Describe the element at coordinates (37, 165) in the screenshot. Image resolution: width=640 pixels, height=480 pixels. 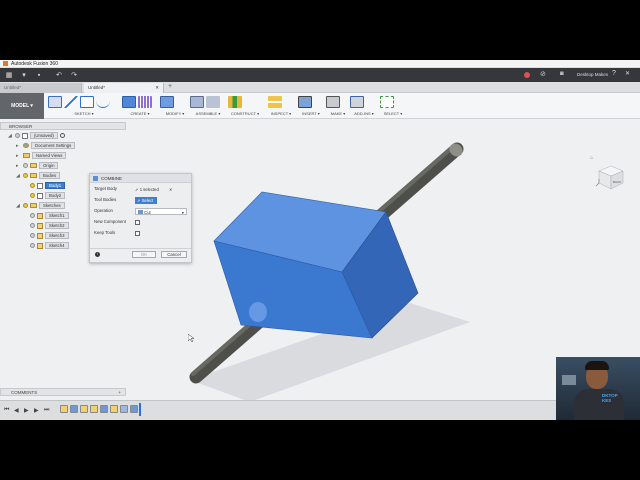
I see `tree-item-origin: ▸ Origin` at that location.